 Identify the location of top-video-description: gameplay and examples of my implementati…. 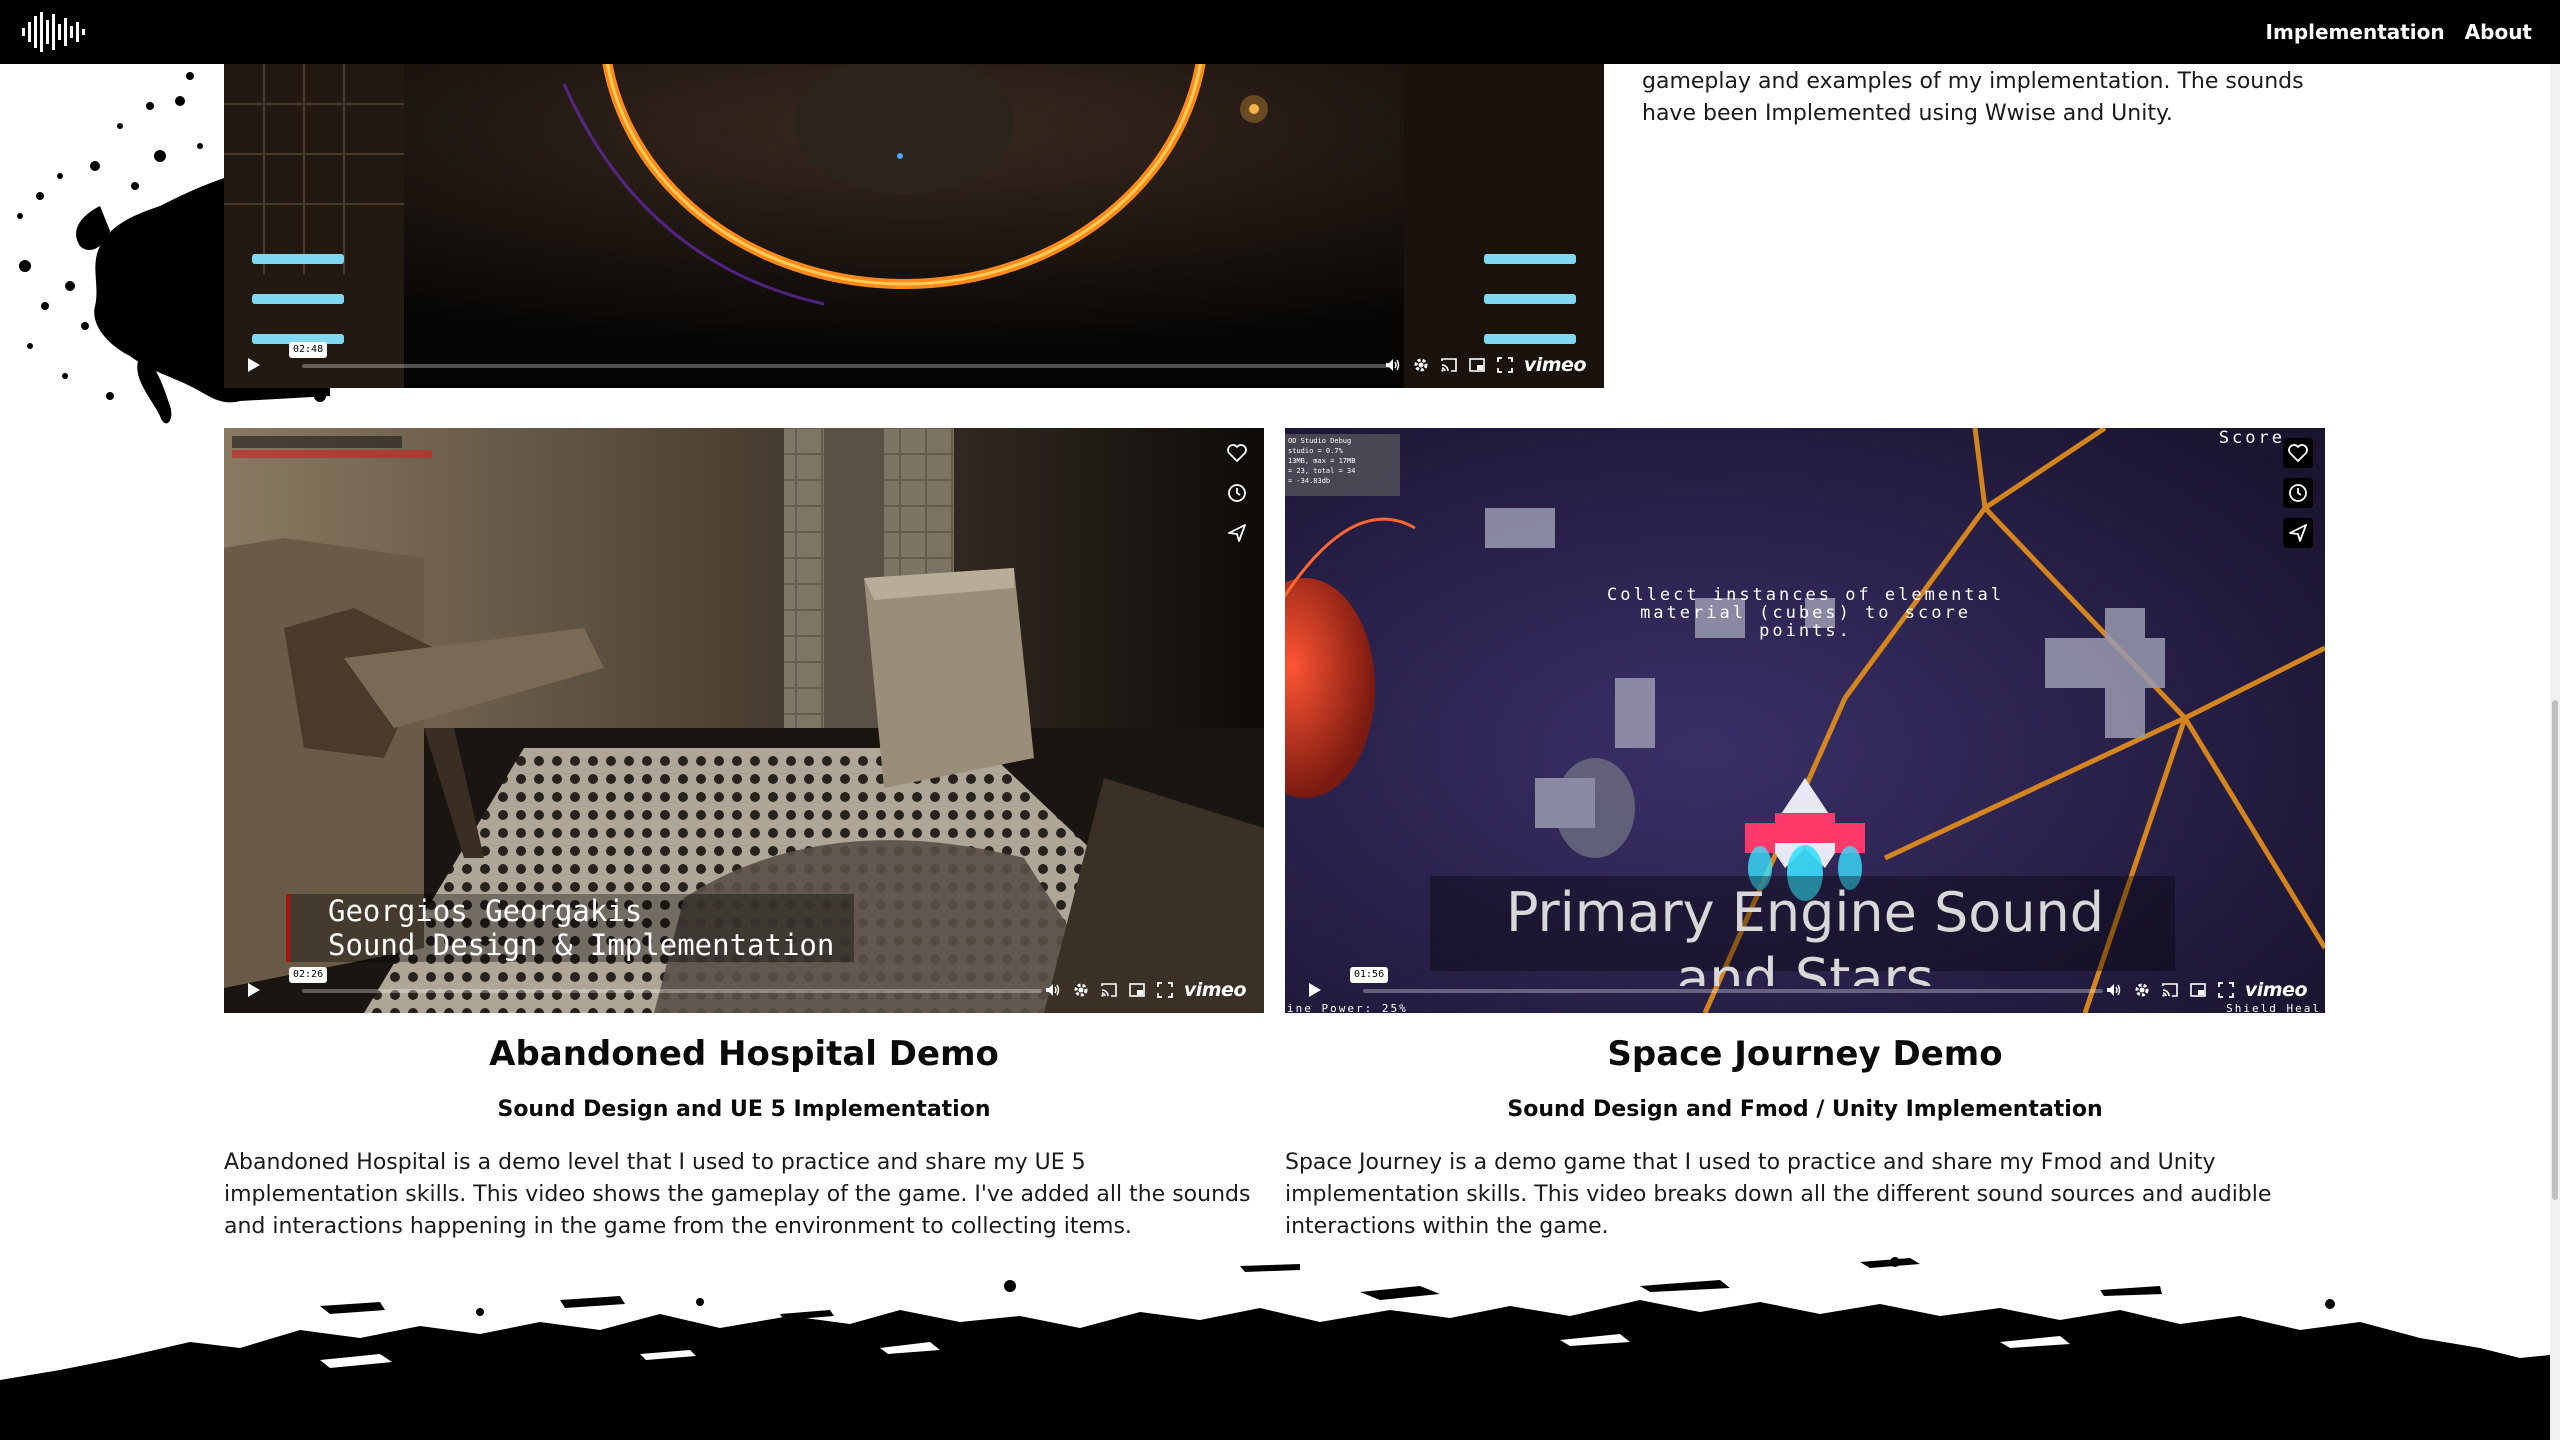
(1973, 97).